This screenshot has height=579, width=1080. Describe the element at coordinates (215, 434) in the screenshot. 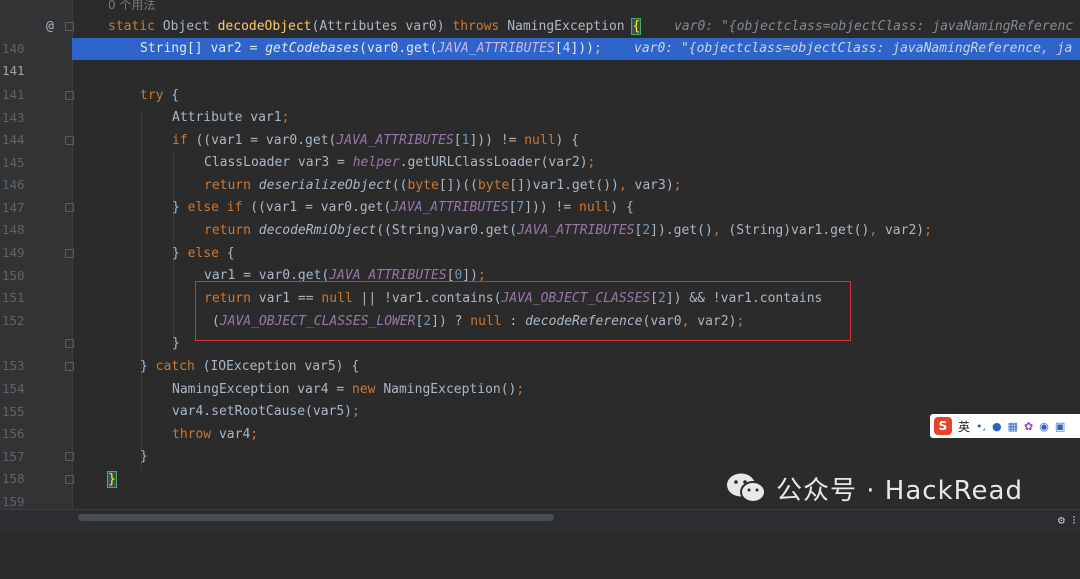

I see `code-text: throw var4;` at that location.